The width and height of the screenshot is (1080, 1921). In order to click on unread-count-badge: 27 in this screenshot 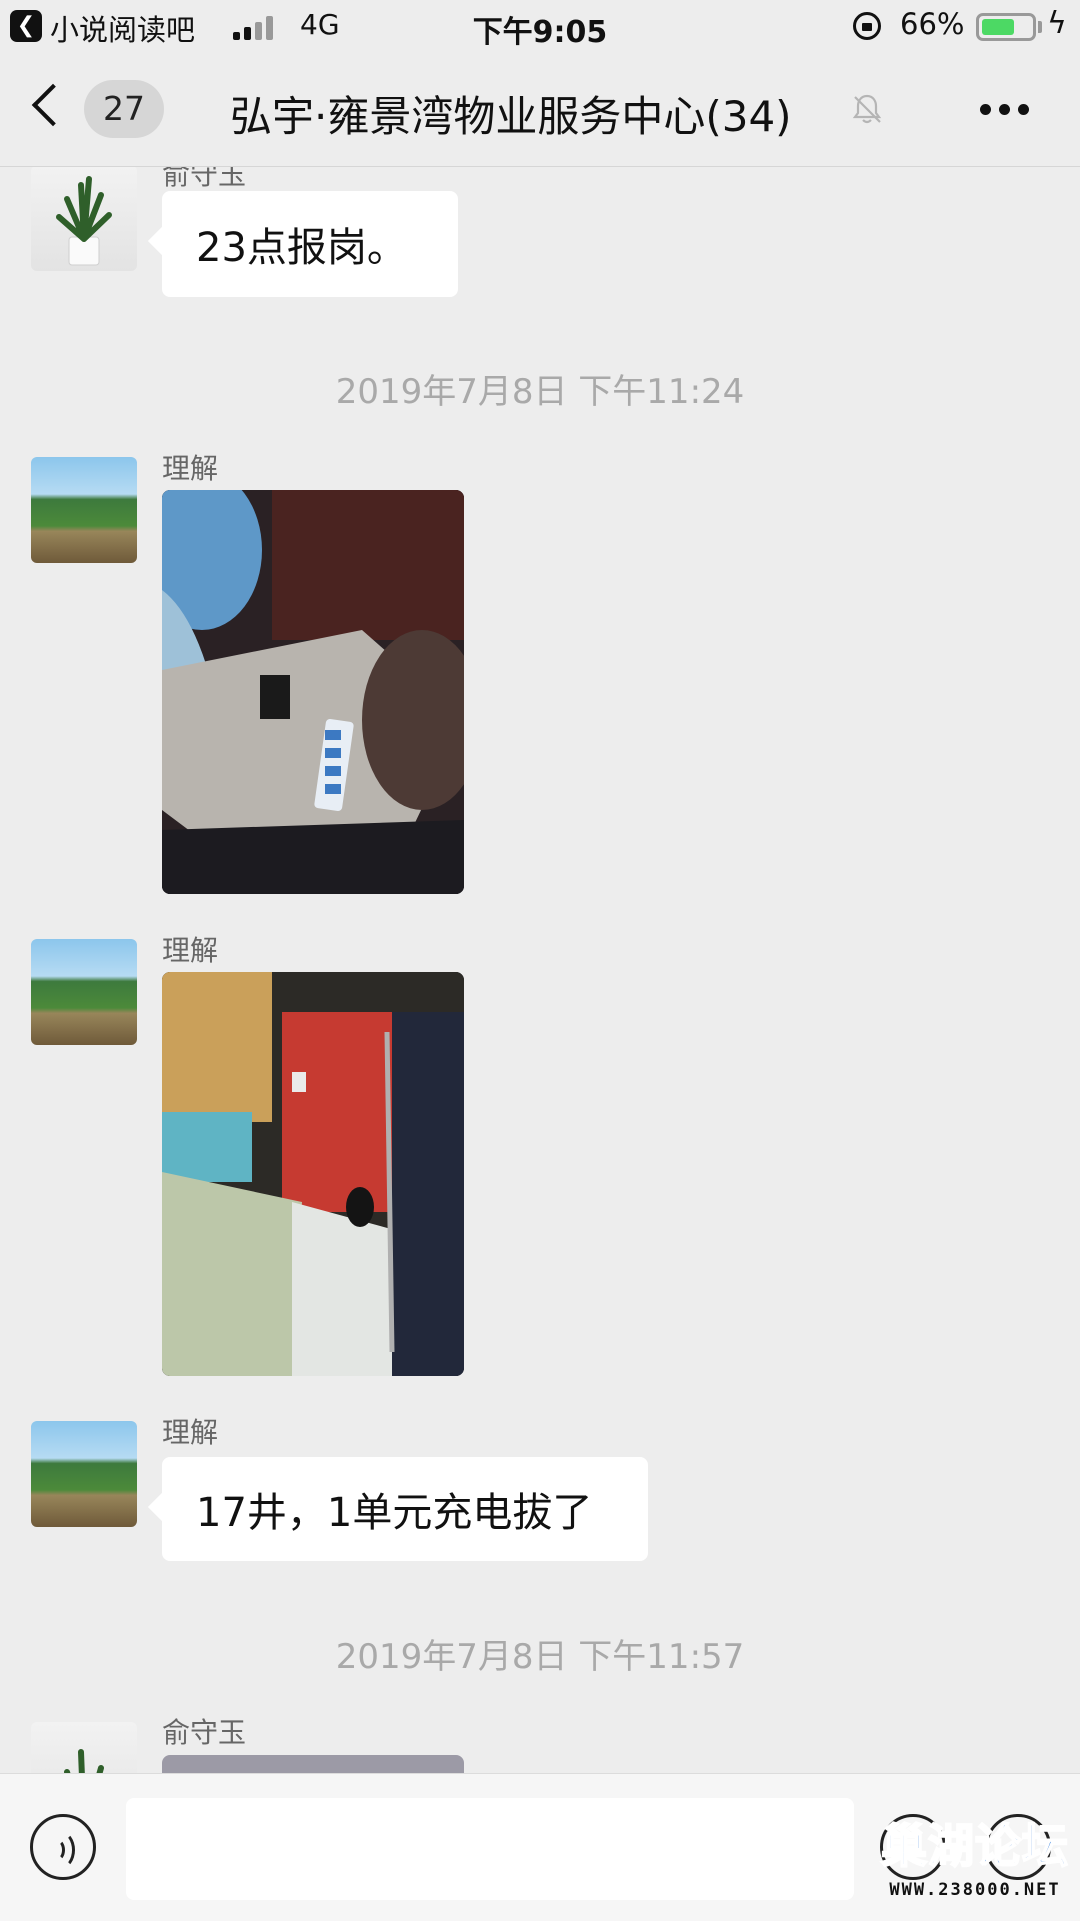, I will do `click(124, 109)`.